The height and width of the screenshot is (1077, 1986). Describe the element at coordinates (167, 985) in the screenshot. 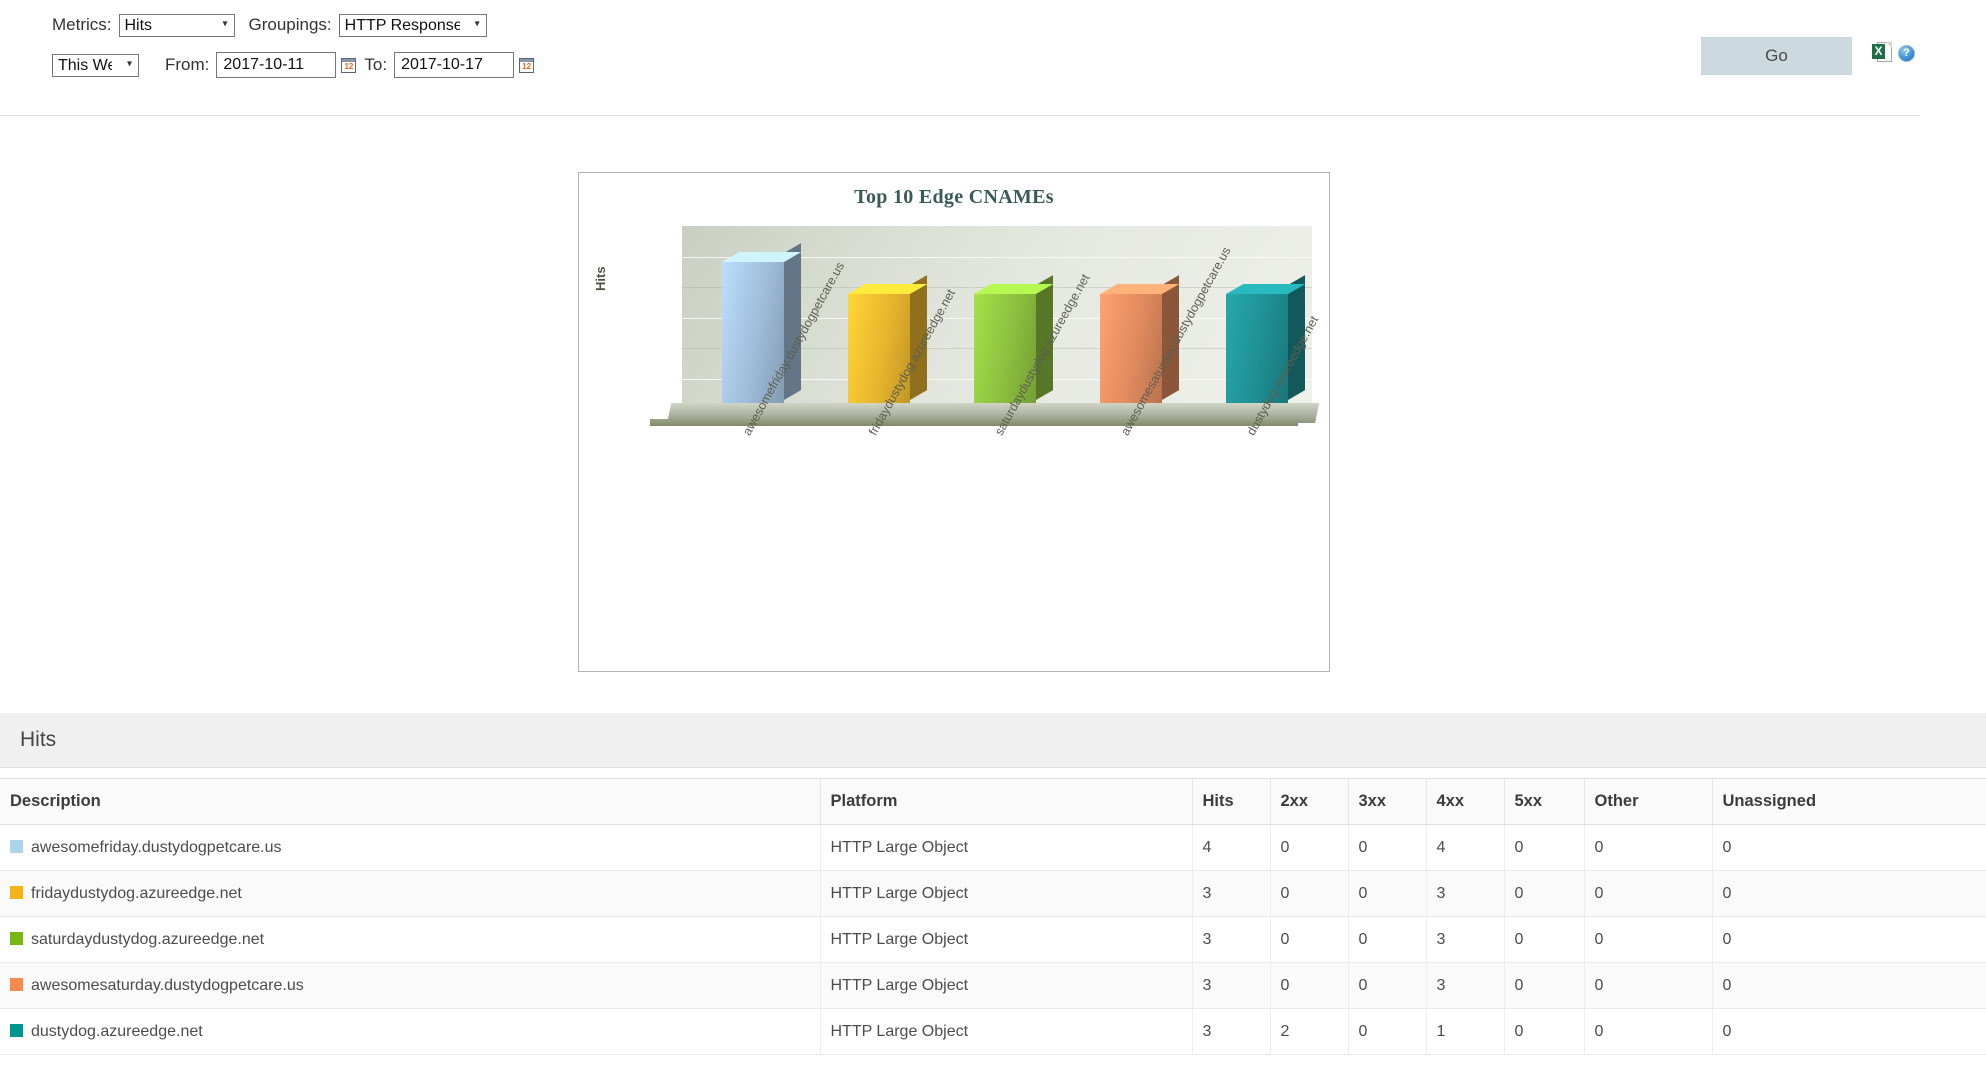

I see `description-text: awesomesaturday.dustydogpetcare.us` at that location.